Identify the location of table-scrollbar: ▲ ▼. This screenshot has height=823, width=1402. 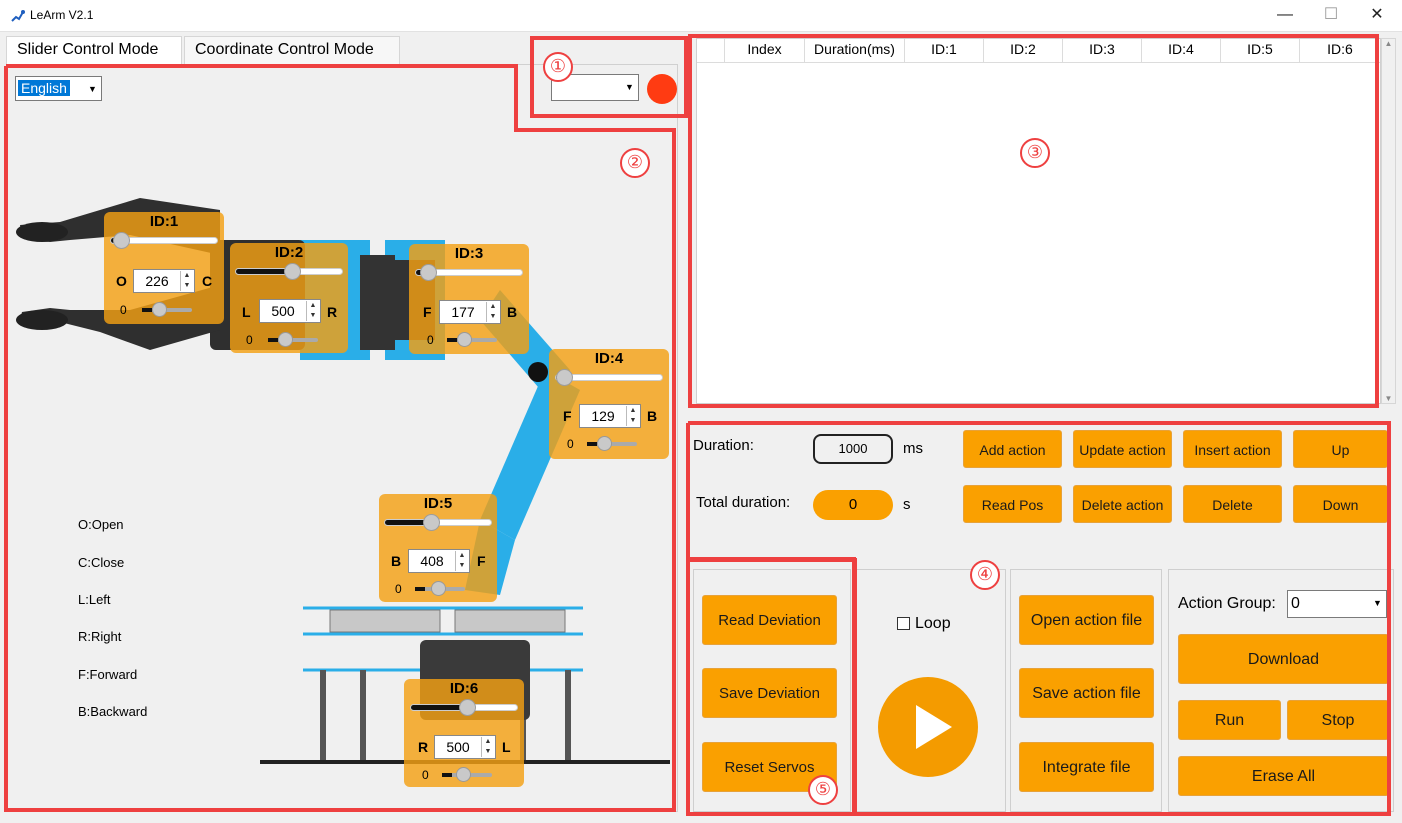
(1388, 221).